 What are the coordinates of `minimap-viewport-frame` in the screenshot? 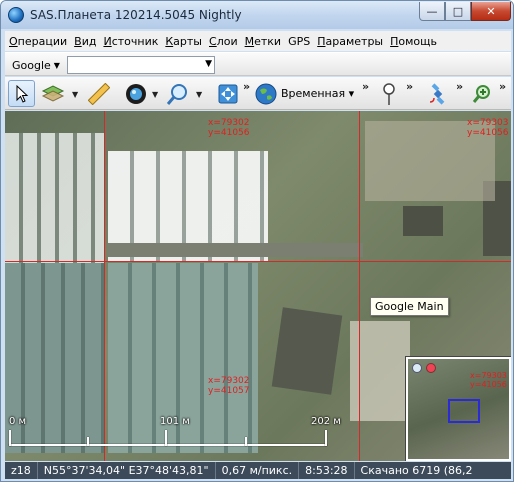 It's located at (464, 411).